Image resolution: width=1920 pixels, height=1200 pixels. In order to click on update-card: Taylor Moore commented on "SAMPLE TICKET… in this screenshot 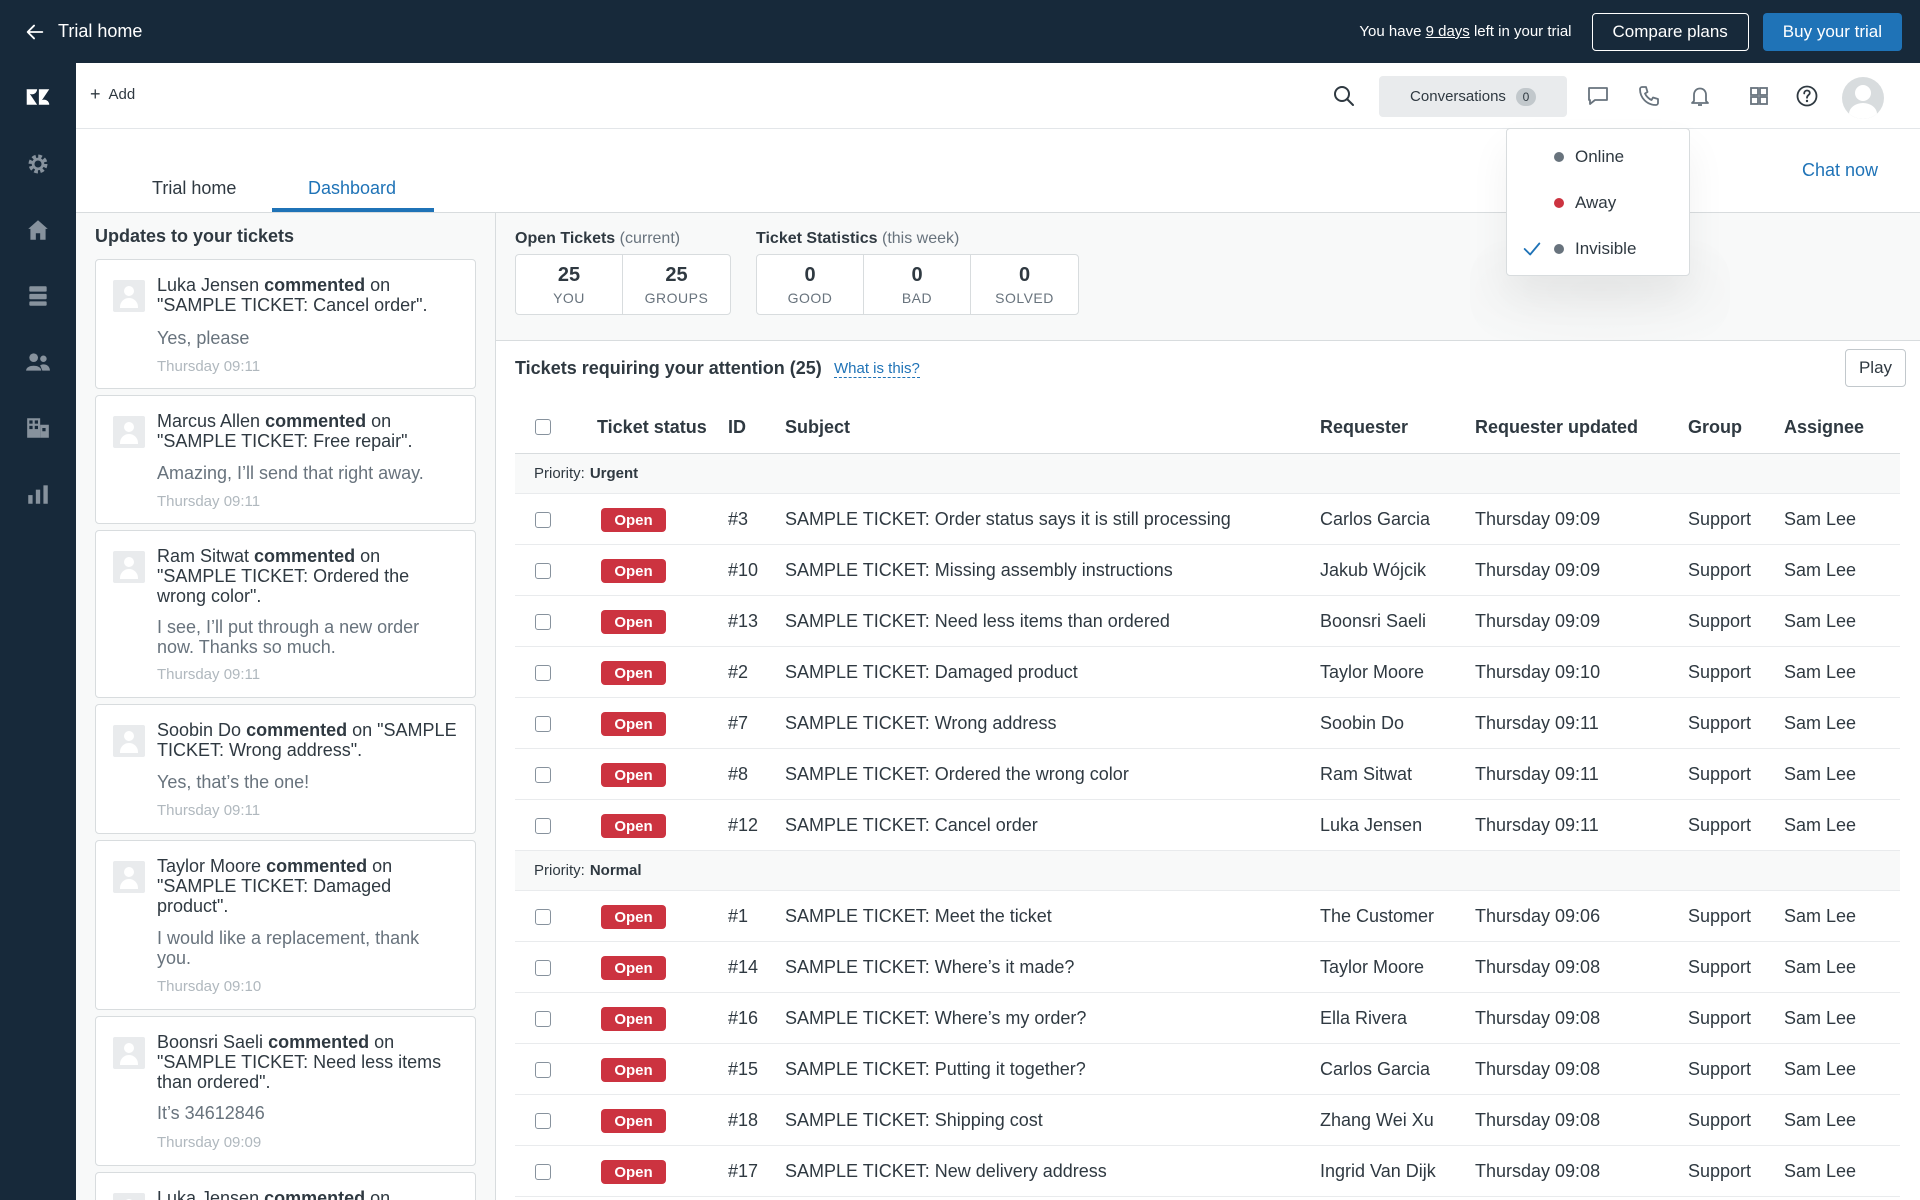, I will do `click(285, 925)`.